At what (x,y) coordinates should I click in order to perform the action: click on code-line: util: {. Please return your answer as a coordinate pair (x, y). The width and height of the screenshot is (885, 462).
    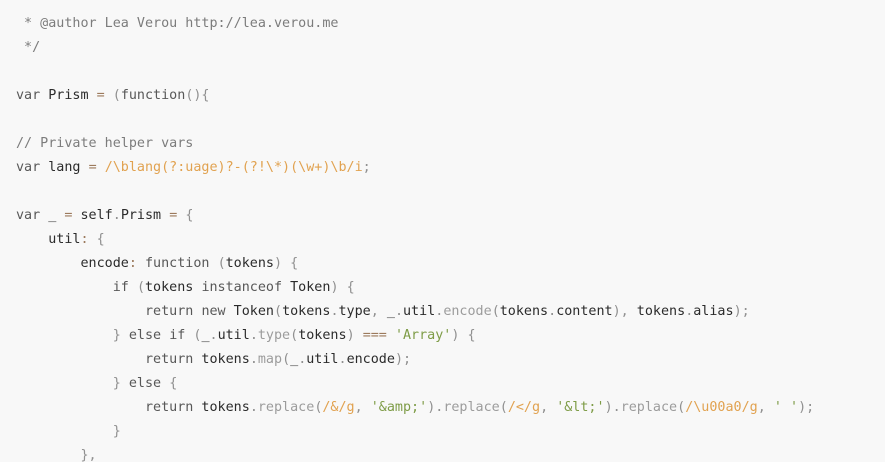
    Looking at the image, I should click on (60, 240).